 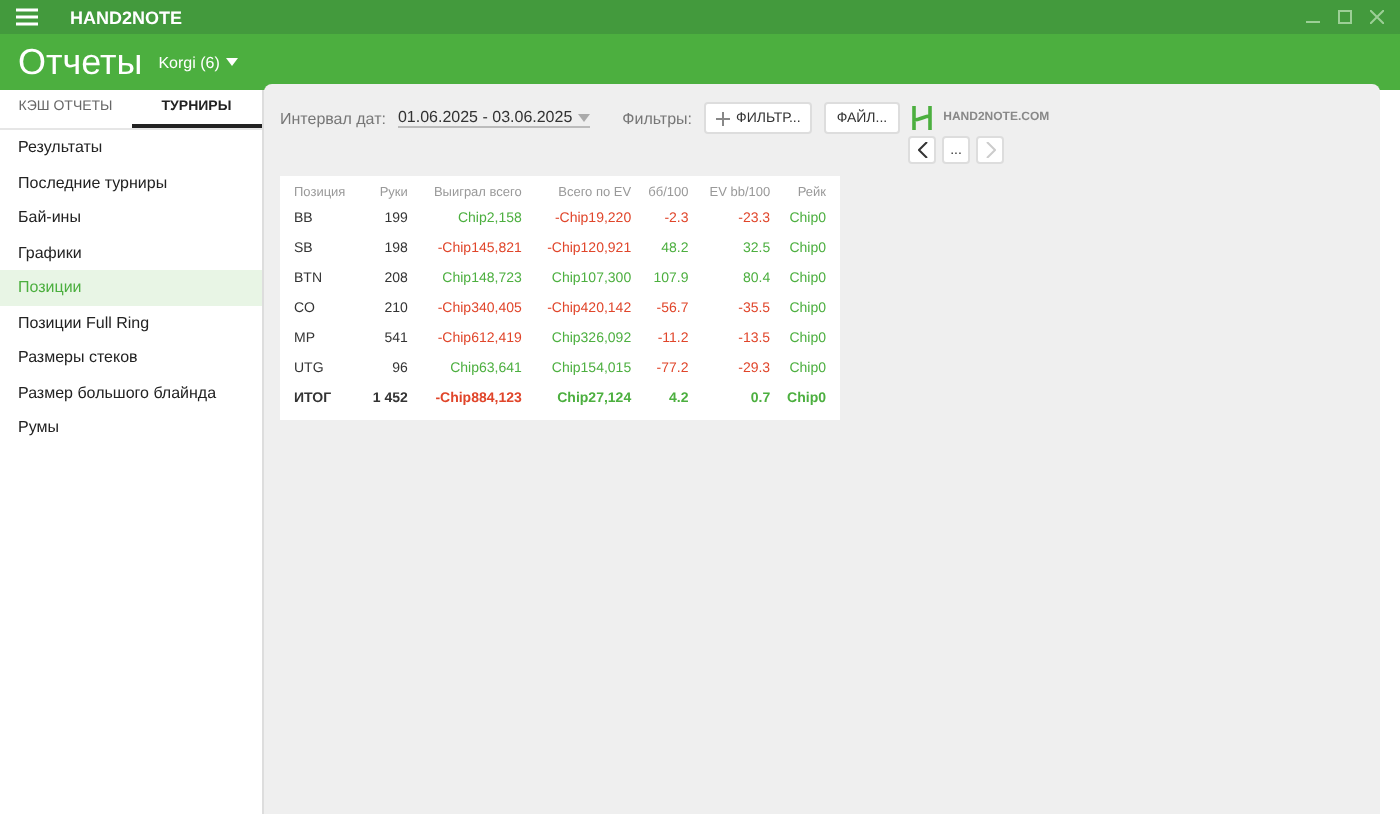 What do you see at coordinates (131, 252) in the screenshot?
I see `sidebar-item: Графики` at bounding box center [131, 252].